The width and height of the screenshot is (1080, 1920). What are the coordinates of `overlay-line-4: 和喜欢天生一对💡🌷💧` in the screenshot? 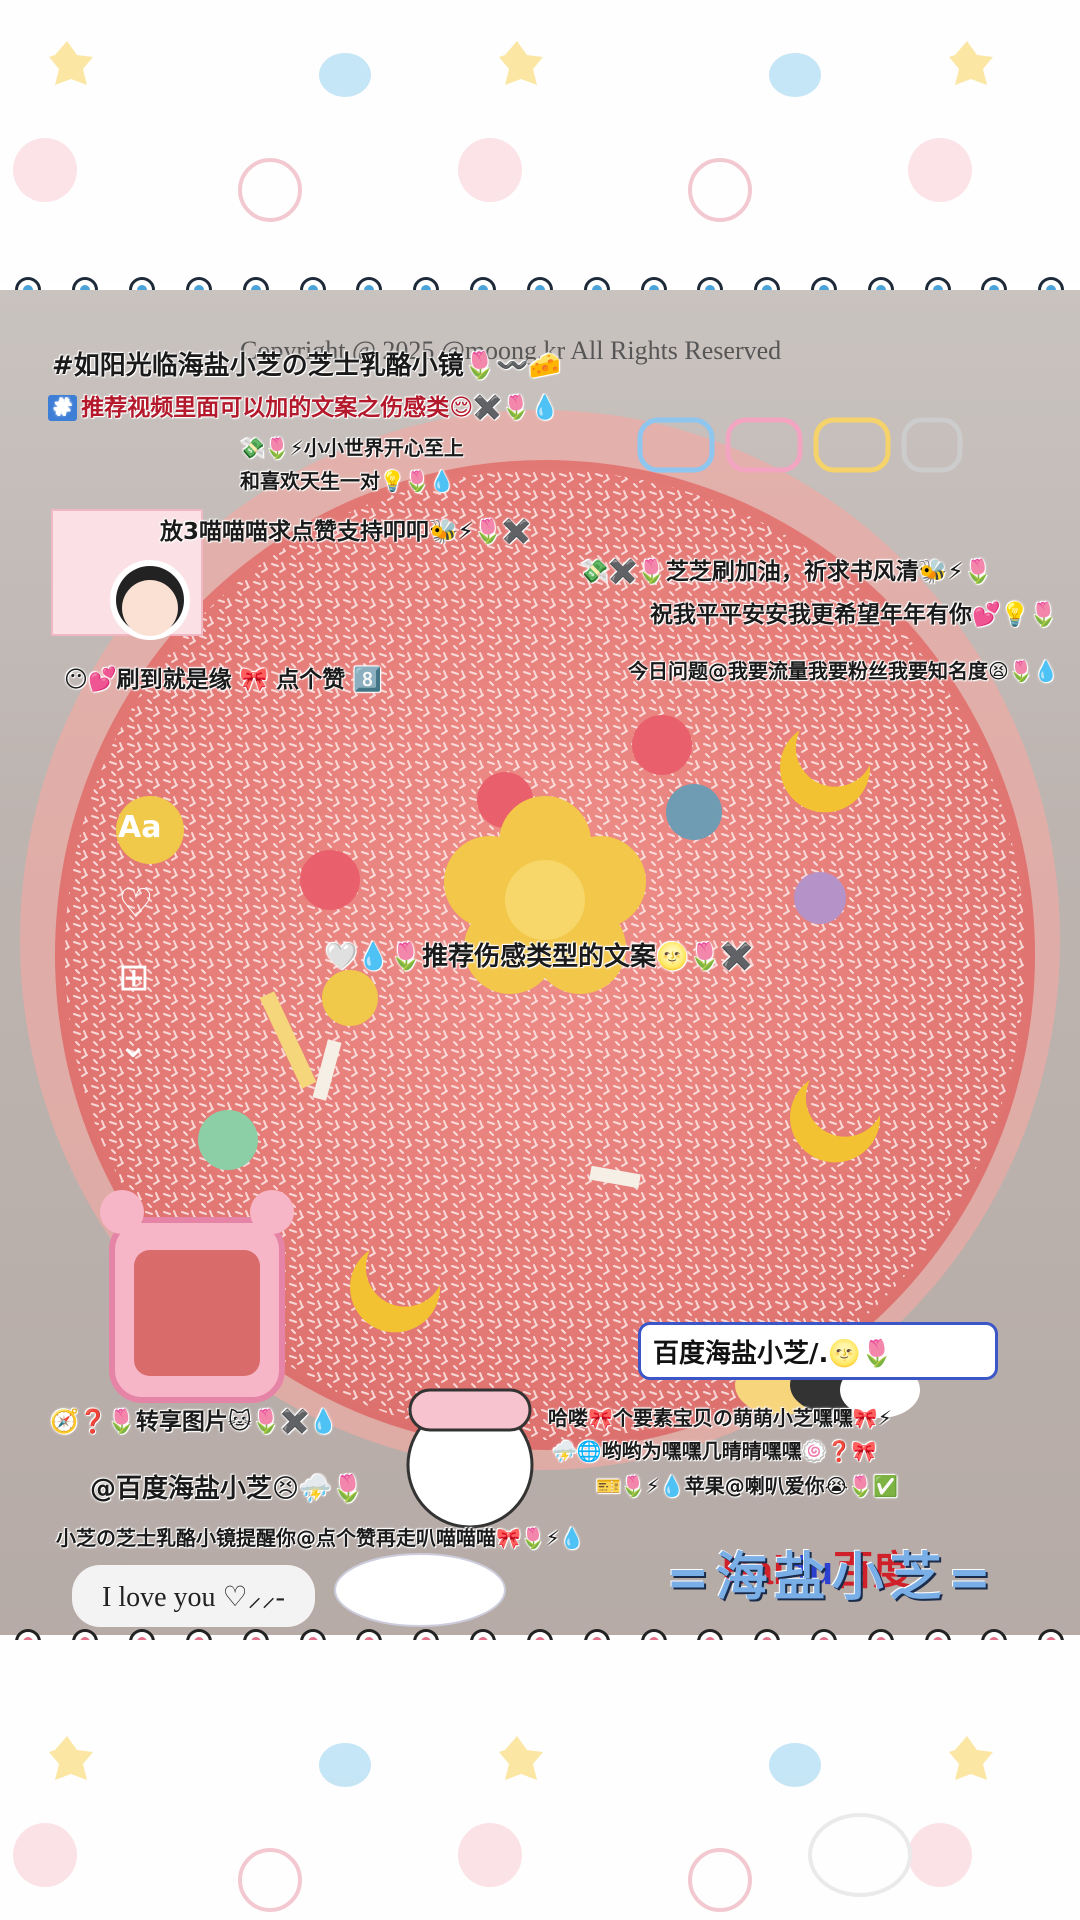 It's located at (347, 481).